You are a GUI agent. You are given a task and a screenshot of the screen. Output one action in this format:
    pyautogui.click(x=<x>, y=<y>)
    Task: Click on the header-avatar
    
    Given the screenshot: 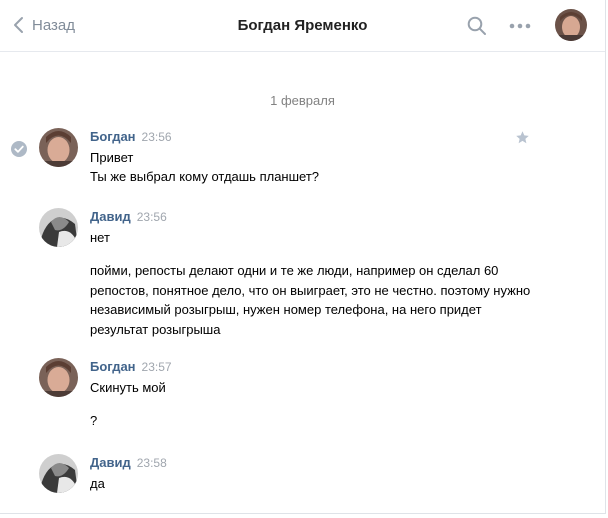 What is the action you would take?
    pyautogui.click(x=571, y=25)
    